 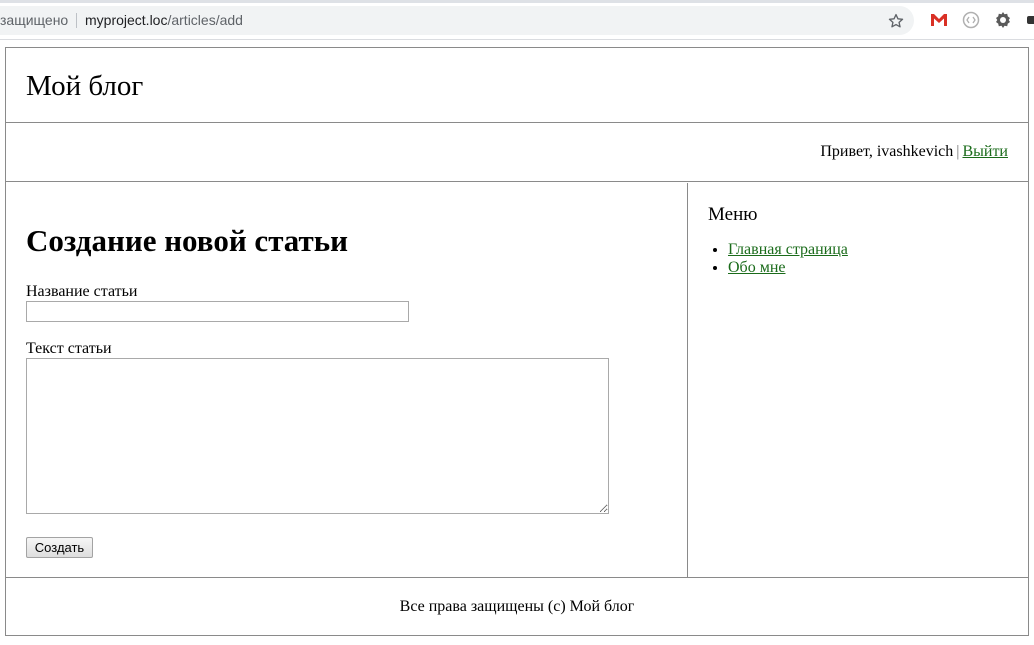 I want to click on page-heading: Создание новой статьи, so click(x=187, y=240).